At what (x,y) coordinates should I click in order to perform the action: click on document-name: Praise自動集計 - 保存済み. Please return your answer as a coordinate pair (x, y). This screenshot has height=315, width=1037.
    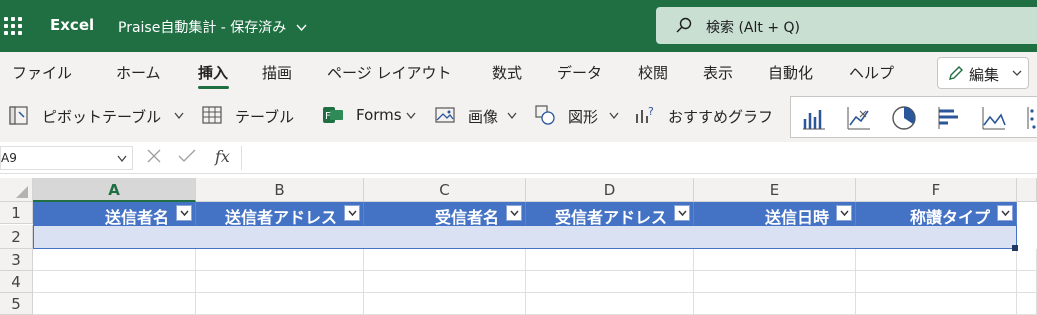
    Looking at the image, I should click on (212, 27).